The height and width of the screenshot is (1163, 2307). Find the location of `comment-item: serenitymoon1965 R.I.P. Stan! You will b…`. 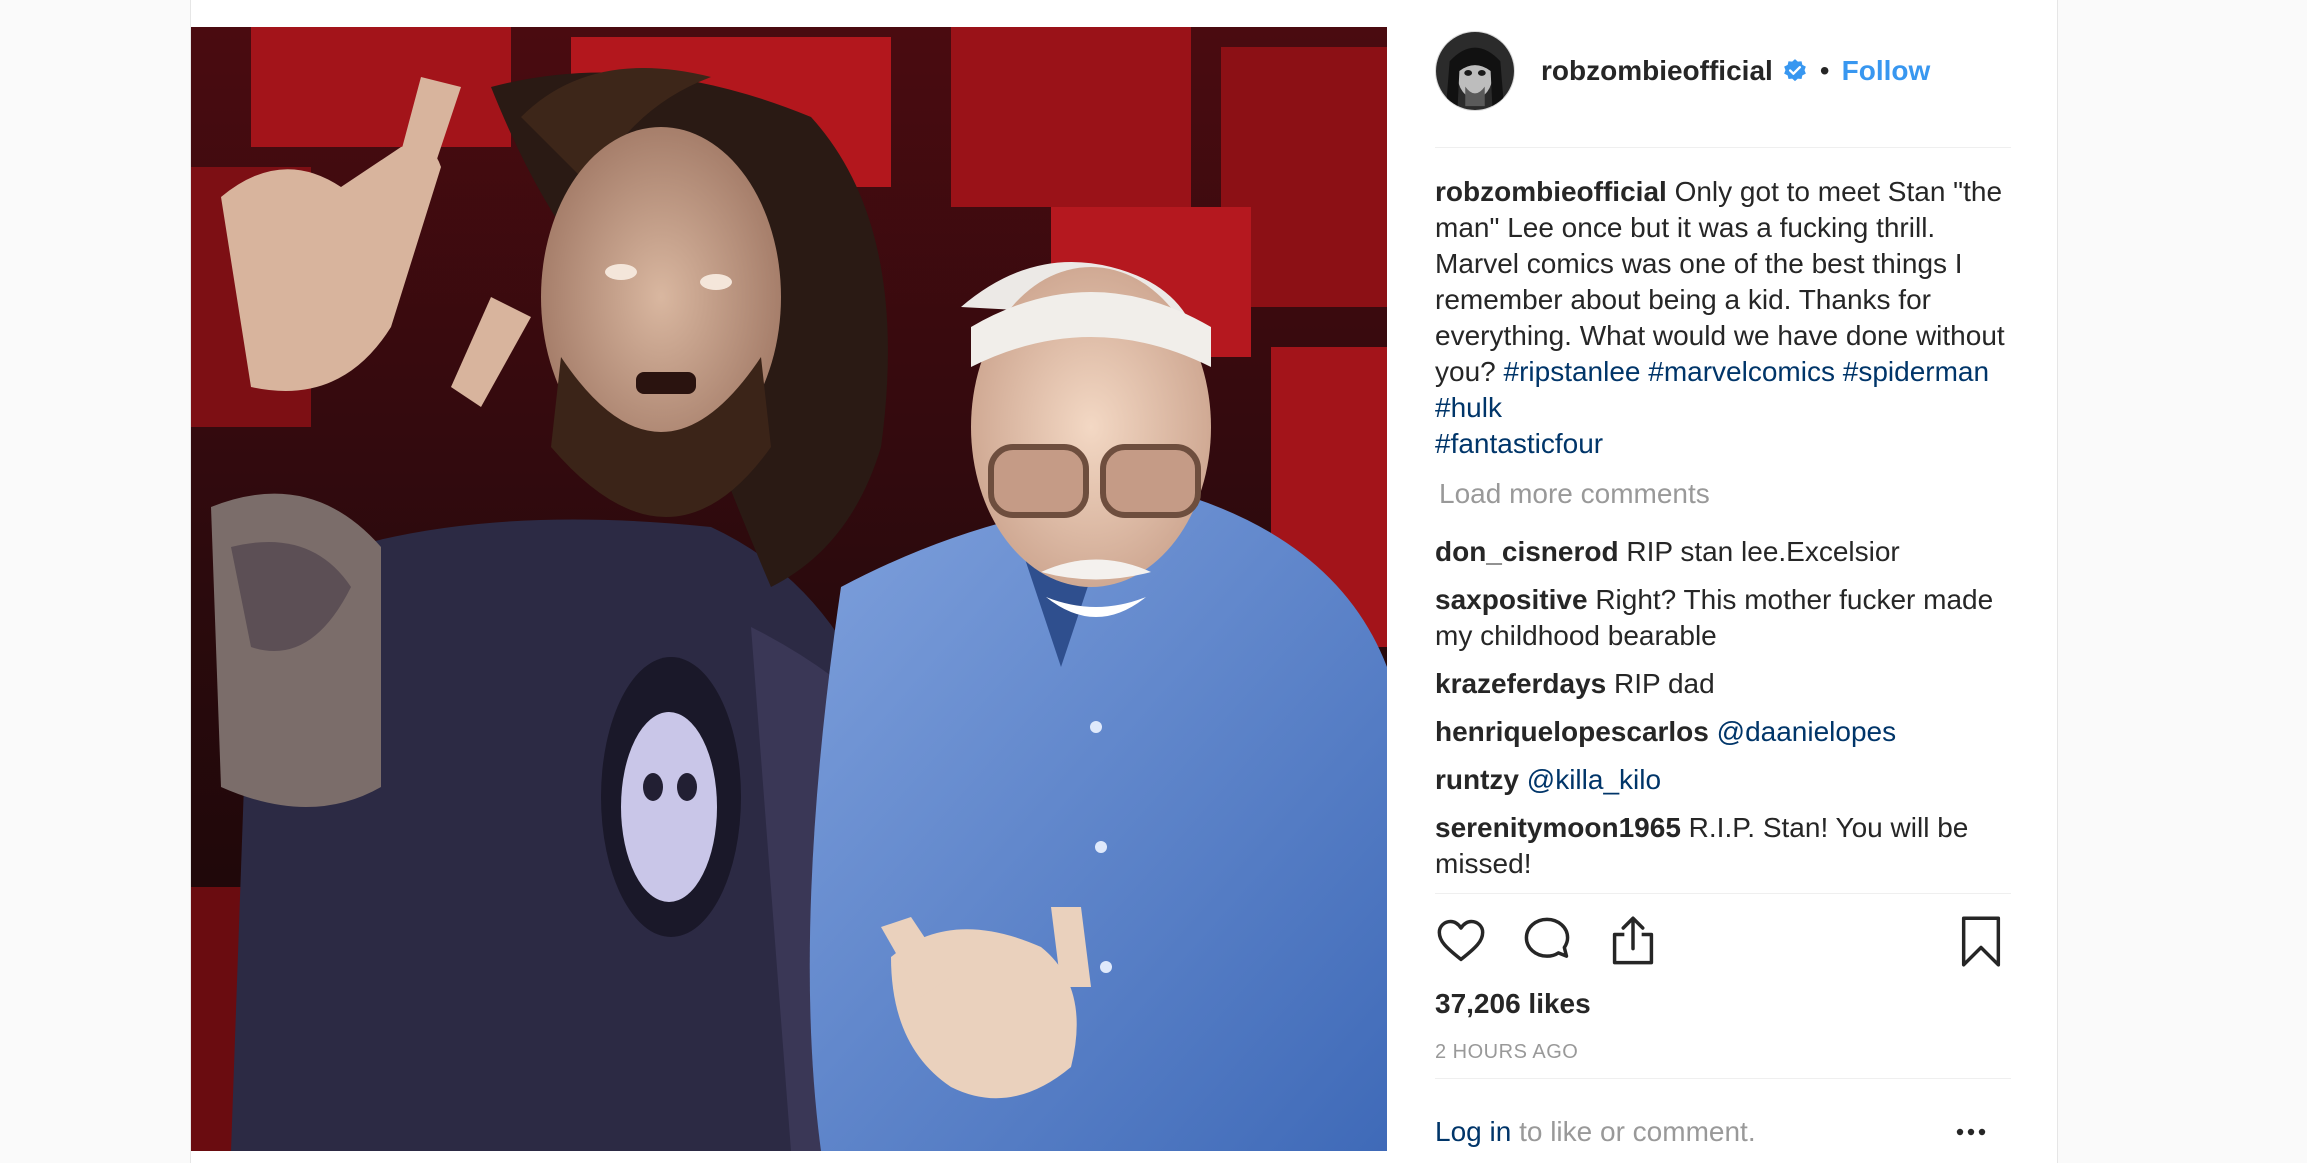

comment-item: serenitymoon1965 R.I.P. Stan! You will b… is located at coordinates (1723, 846).